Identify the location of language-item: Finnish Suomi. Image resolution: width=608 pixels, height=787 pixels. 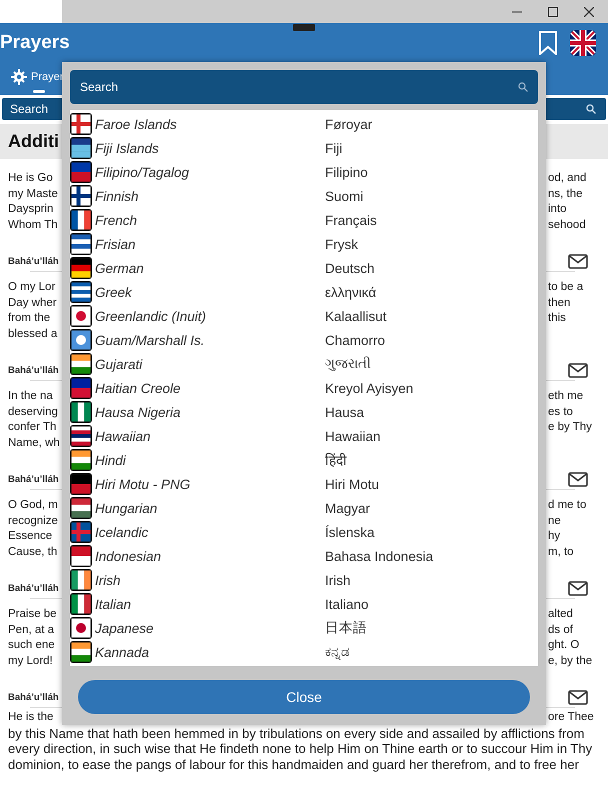
(304, 196).